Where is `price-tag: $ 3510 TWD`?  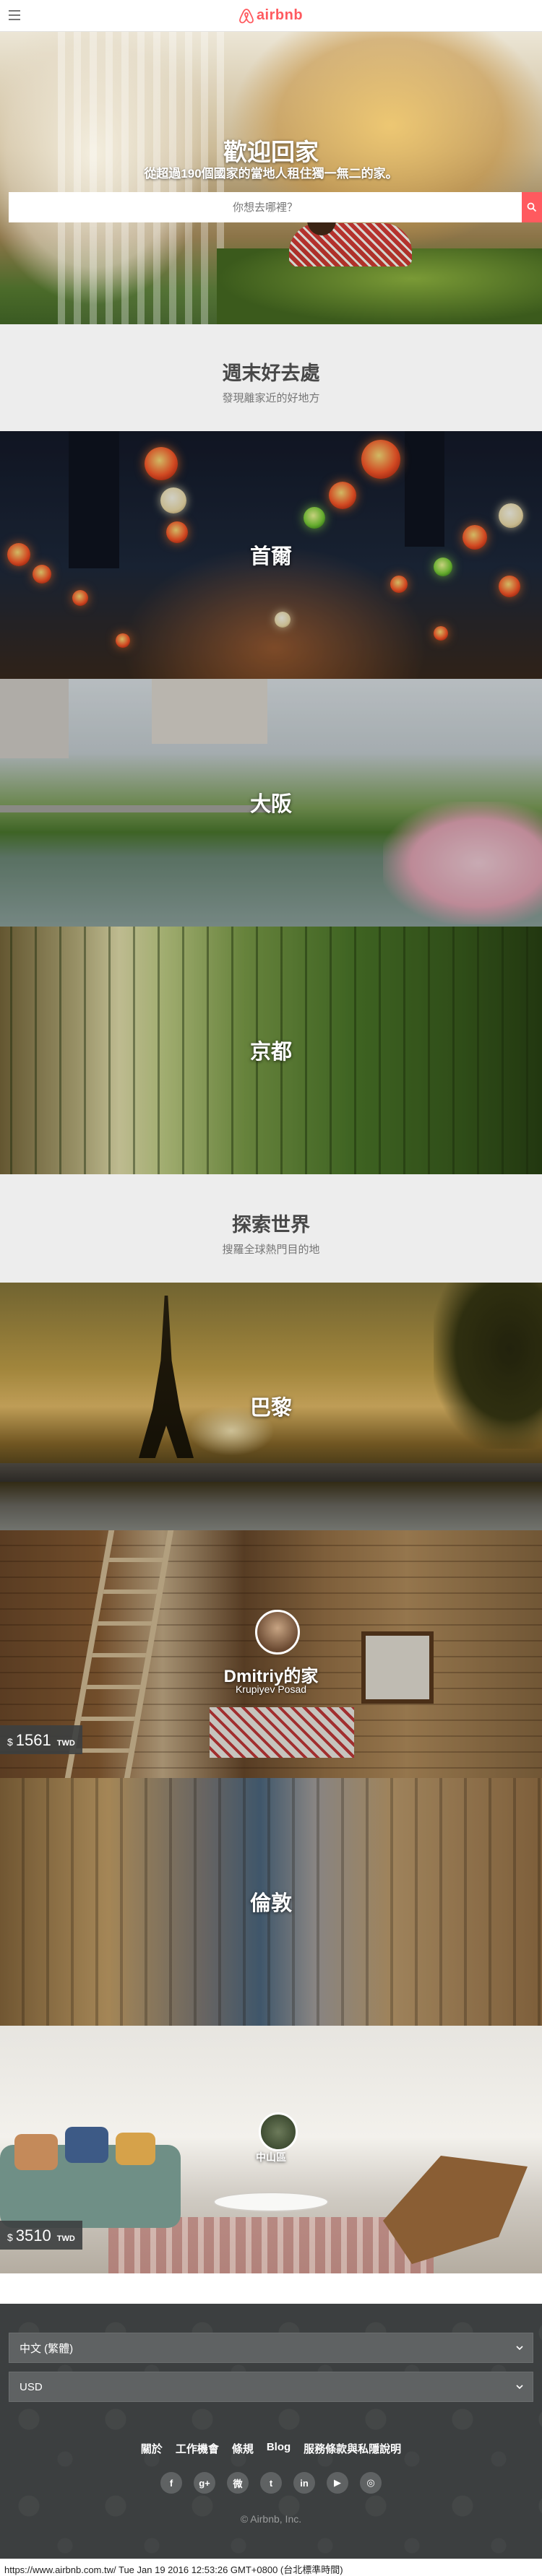 price-tag: $ 3510 TWD is located at coordinates (41, 2235).